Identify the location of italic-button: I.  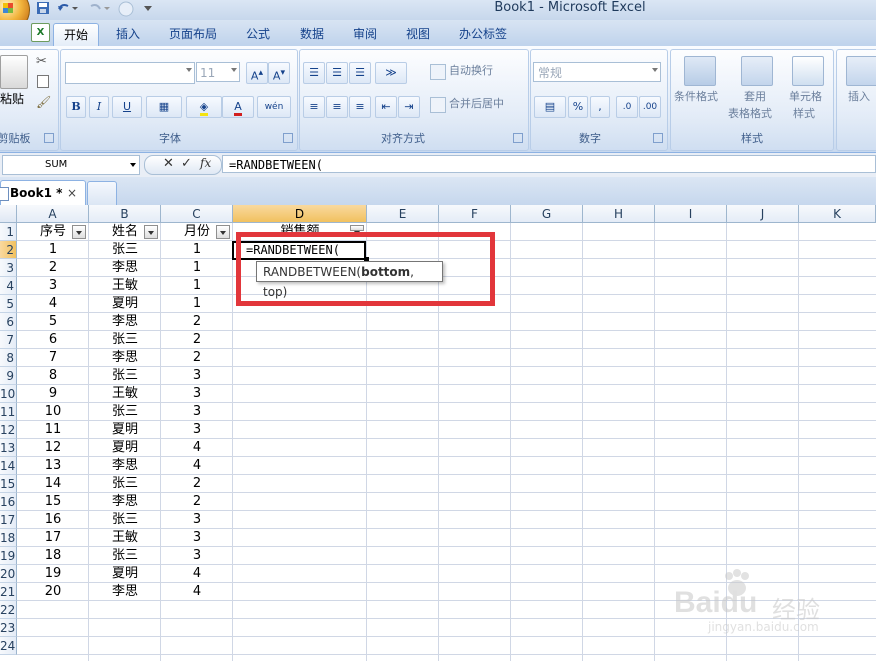
(99, 107).